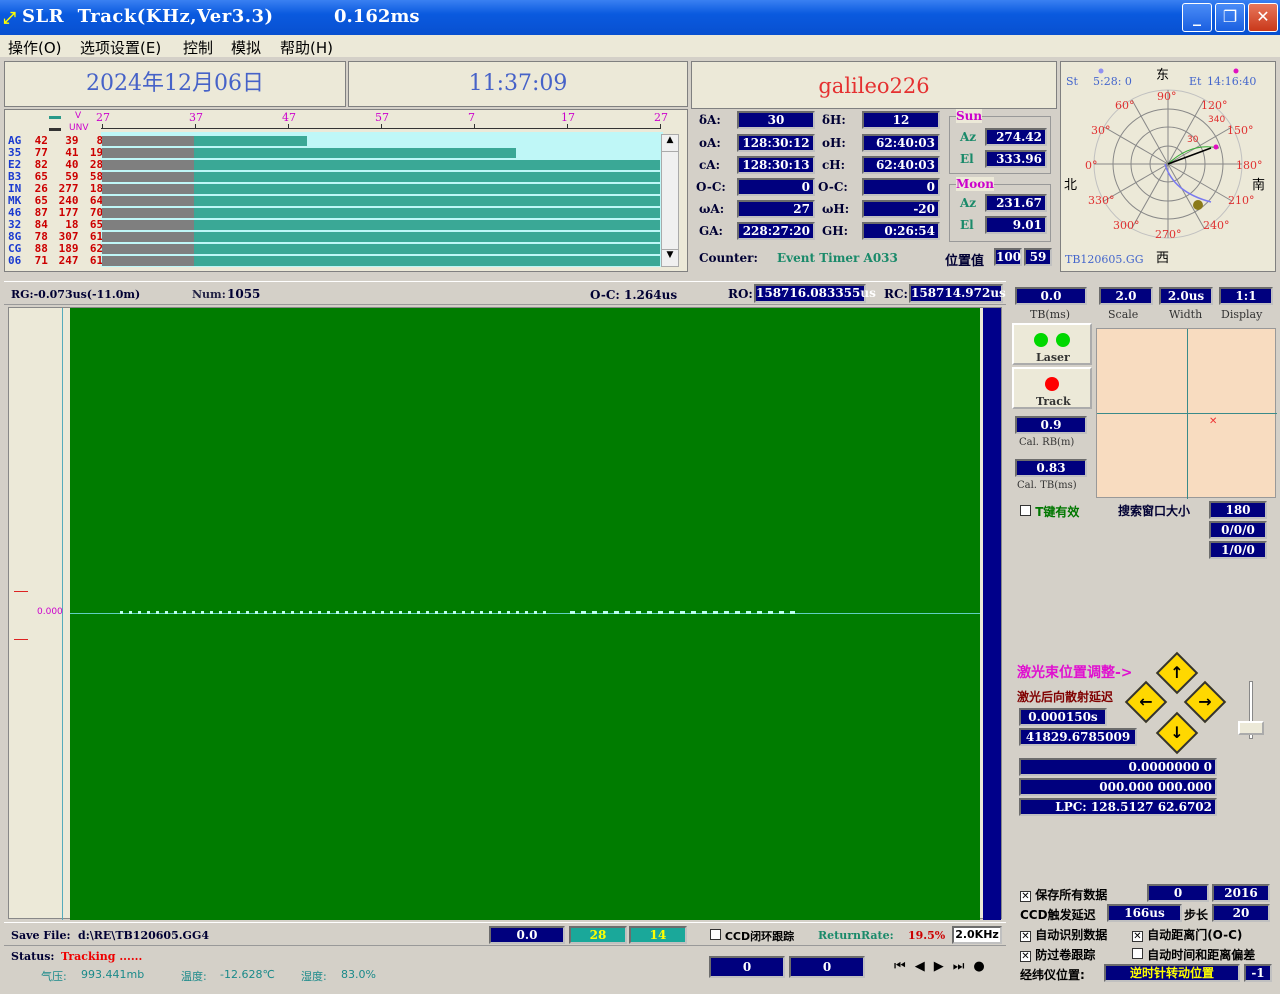  Describe the element at coordinates (41, 260) in the screenshot. I see `sat-a: 71` at that location.